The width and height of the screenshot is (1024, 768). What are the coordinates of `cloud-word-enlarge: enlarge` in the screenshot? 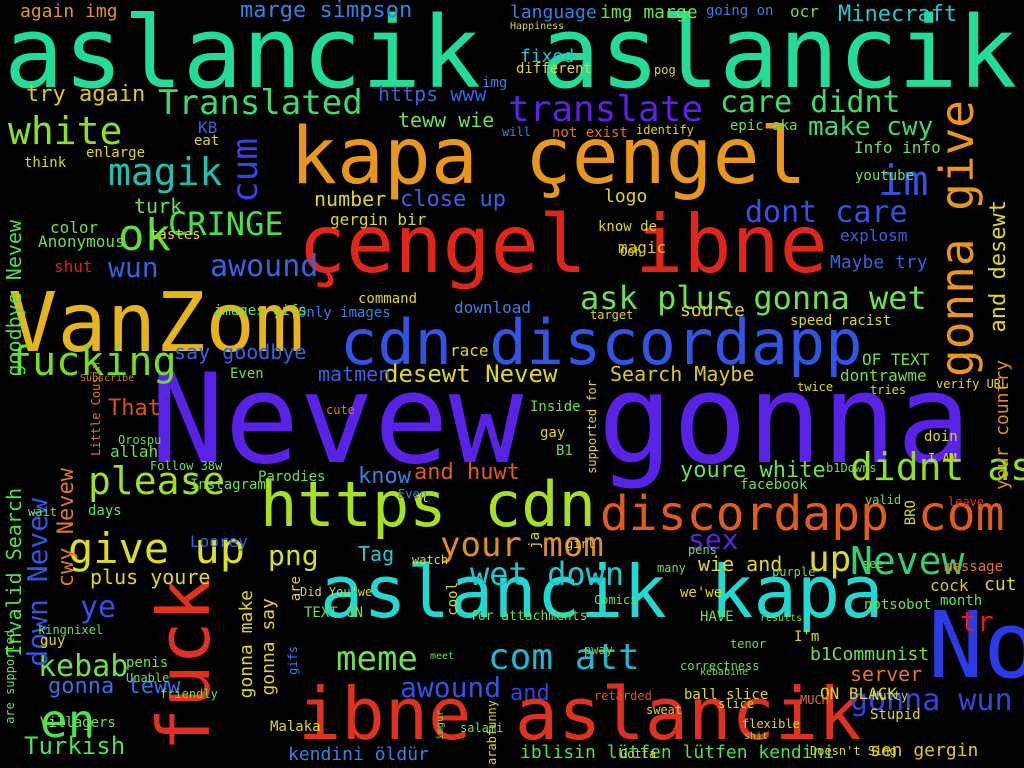 It's located at (116, 153).